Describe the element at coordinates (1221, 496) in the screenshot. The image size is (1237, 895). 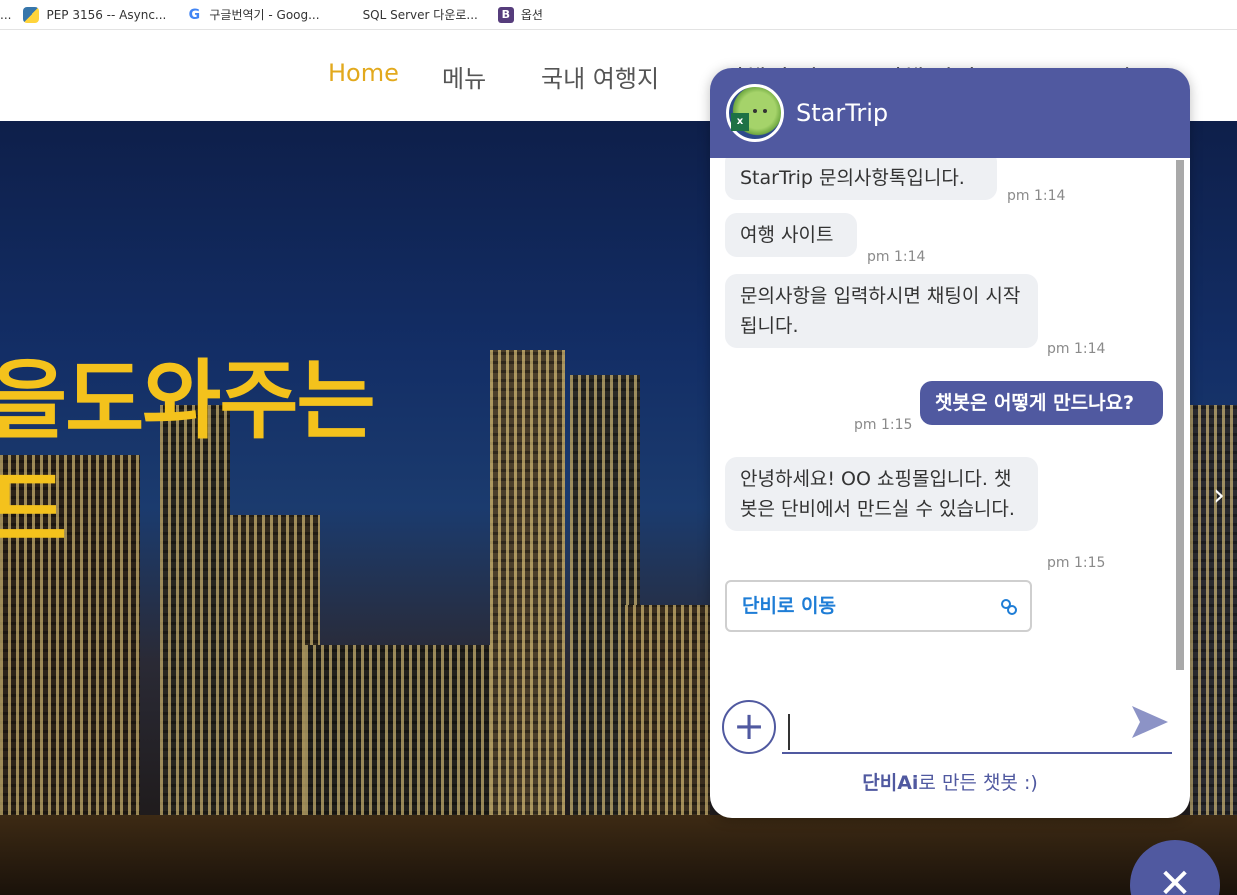
I see `chevron-right-icon: ›` at that location.